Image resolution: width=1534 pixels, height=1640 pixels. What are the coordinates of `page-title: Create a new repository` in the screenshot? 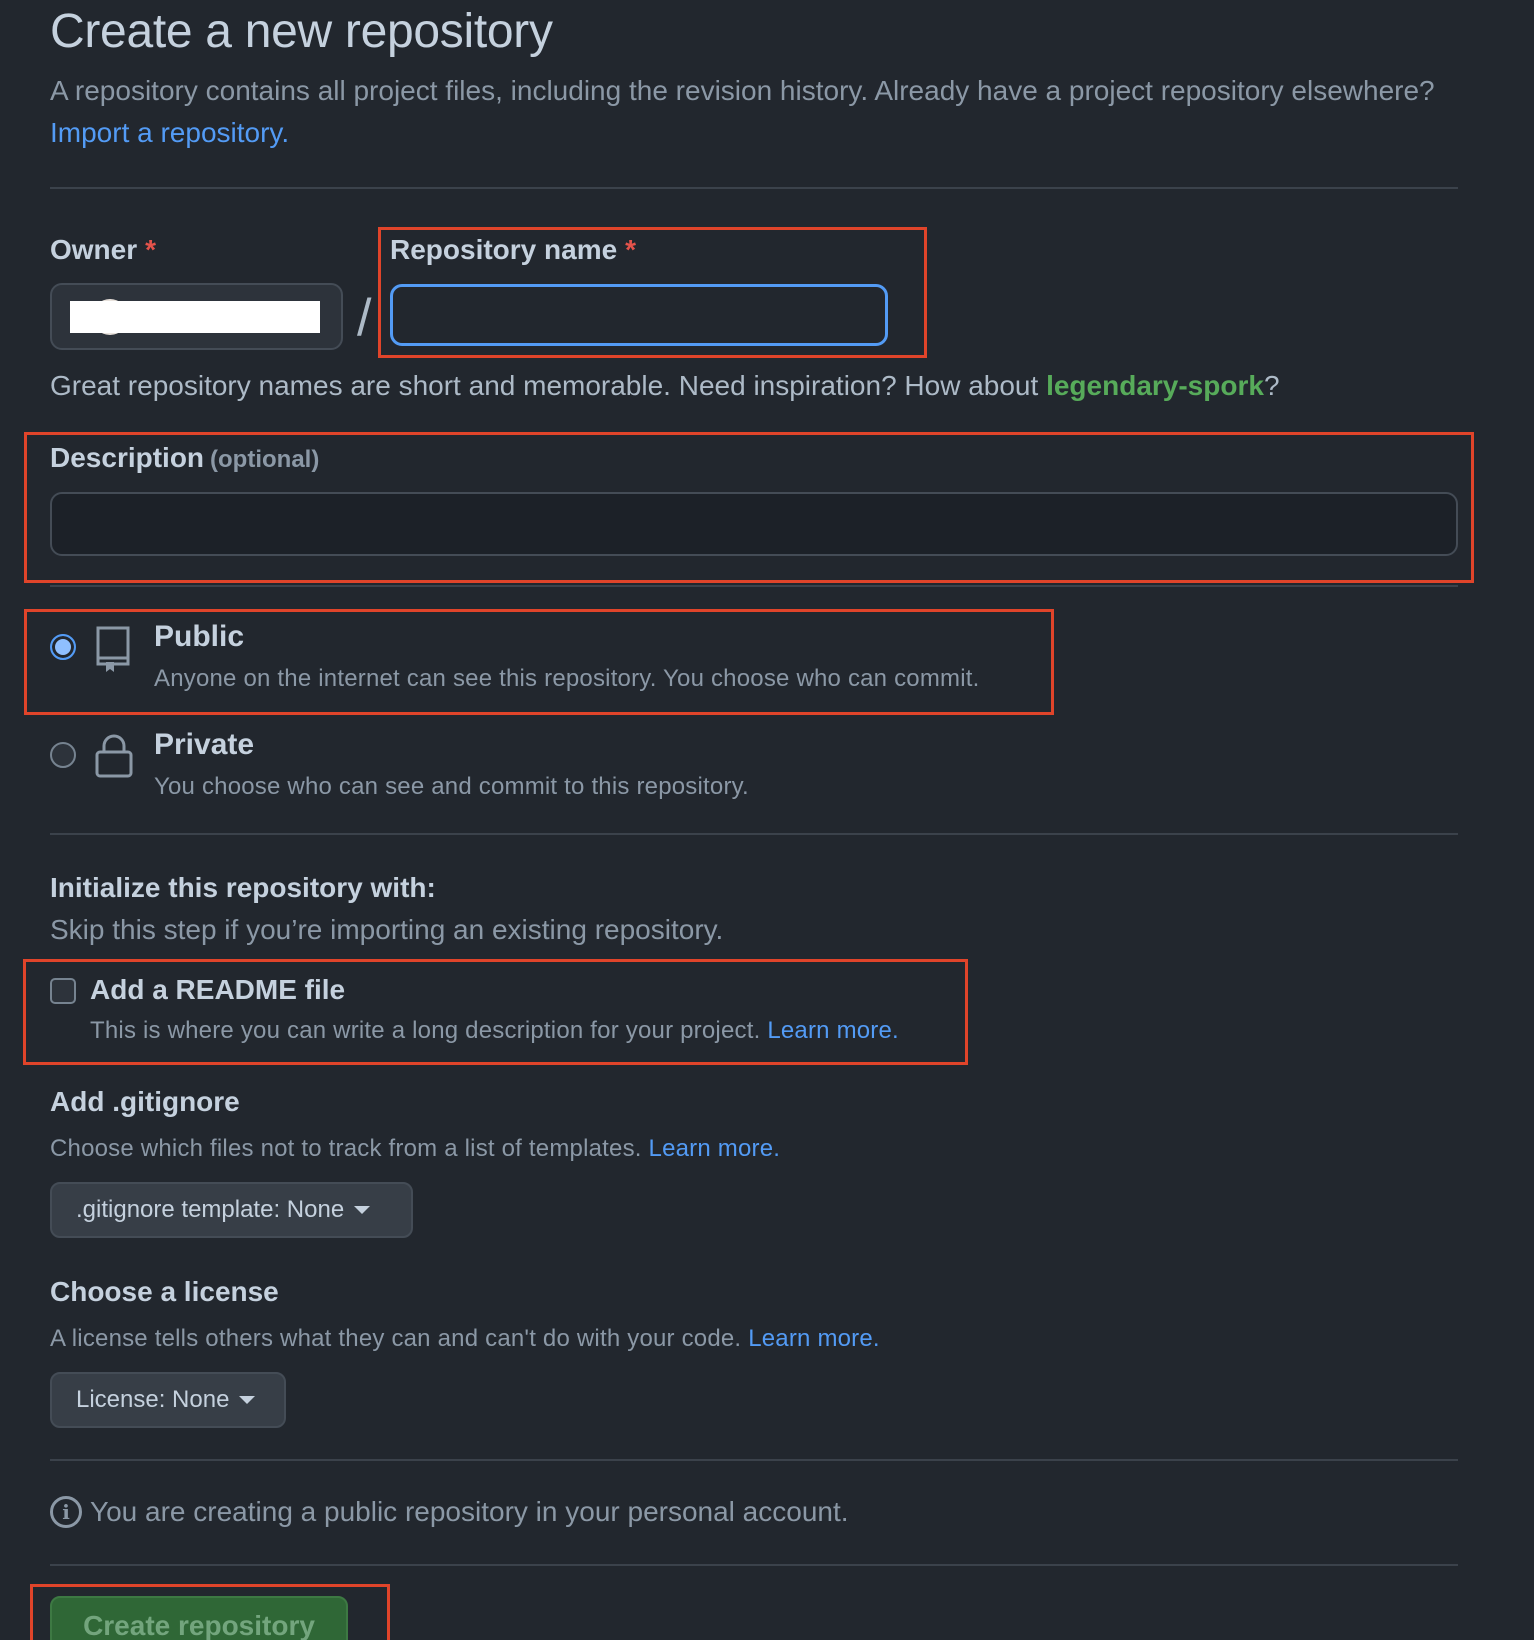 It's located at (301, 31).